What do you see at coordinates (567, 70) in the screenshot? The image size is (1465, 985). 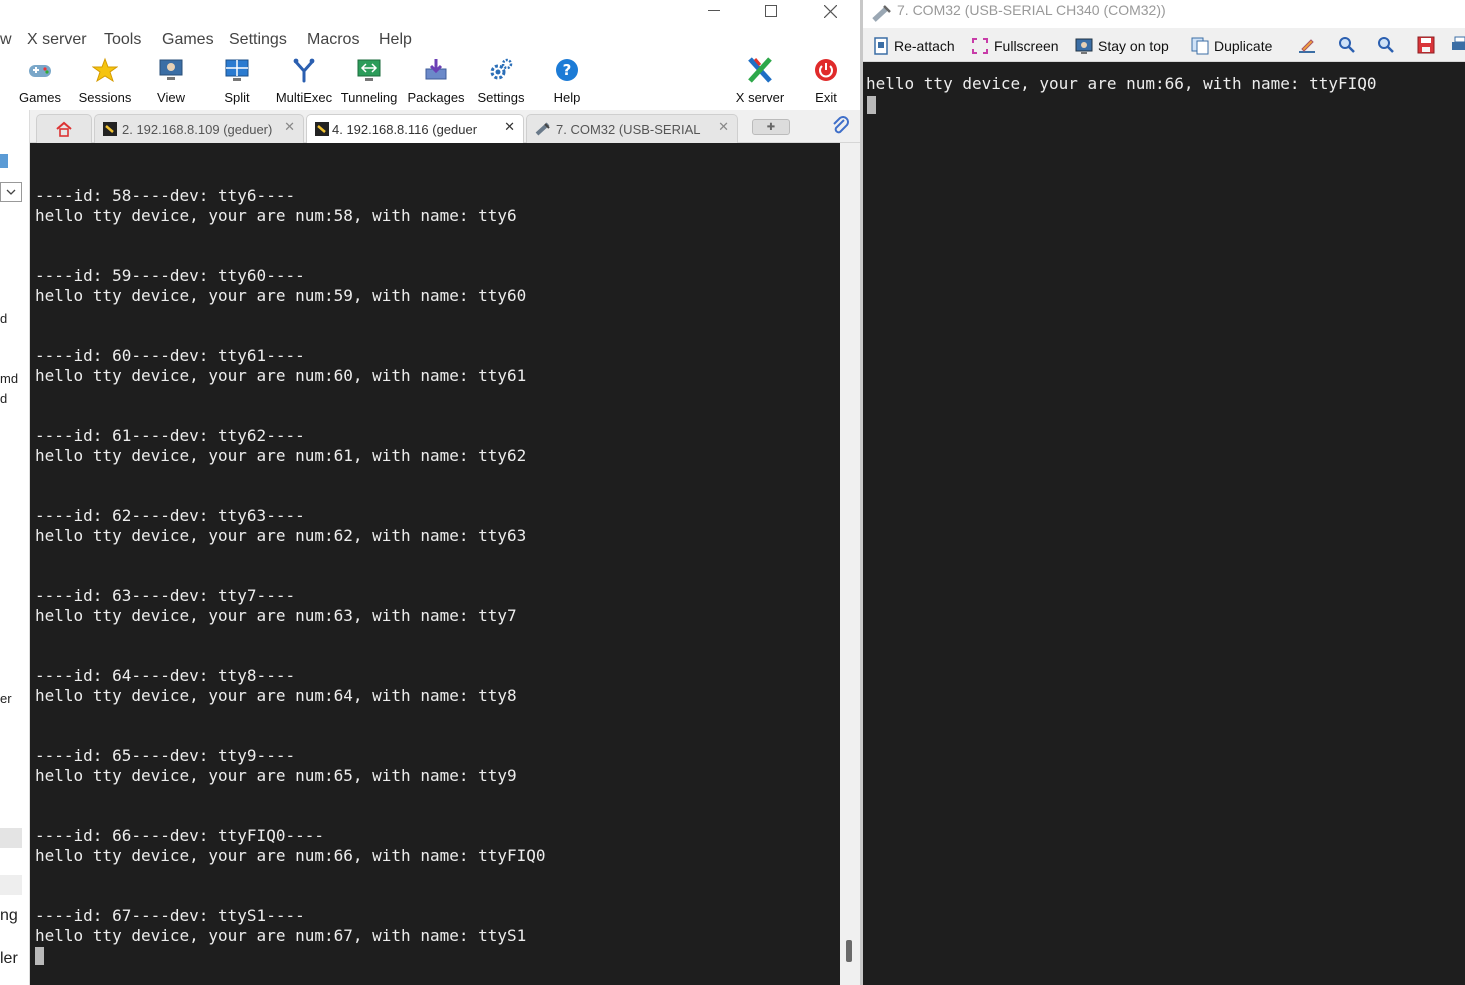 I see `help-icon: ?` at bounding box center [567, 70].